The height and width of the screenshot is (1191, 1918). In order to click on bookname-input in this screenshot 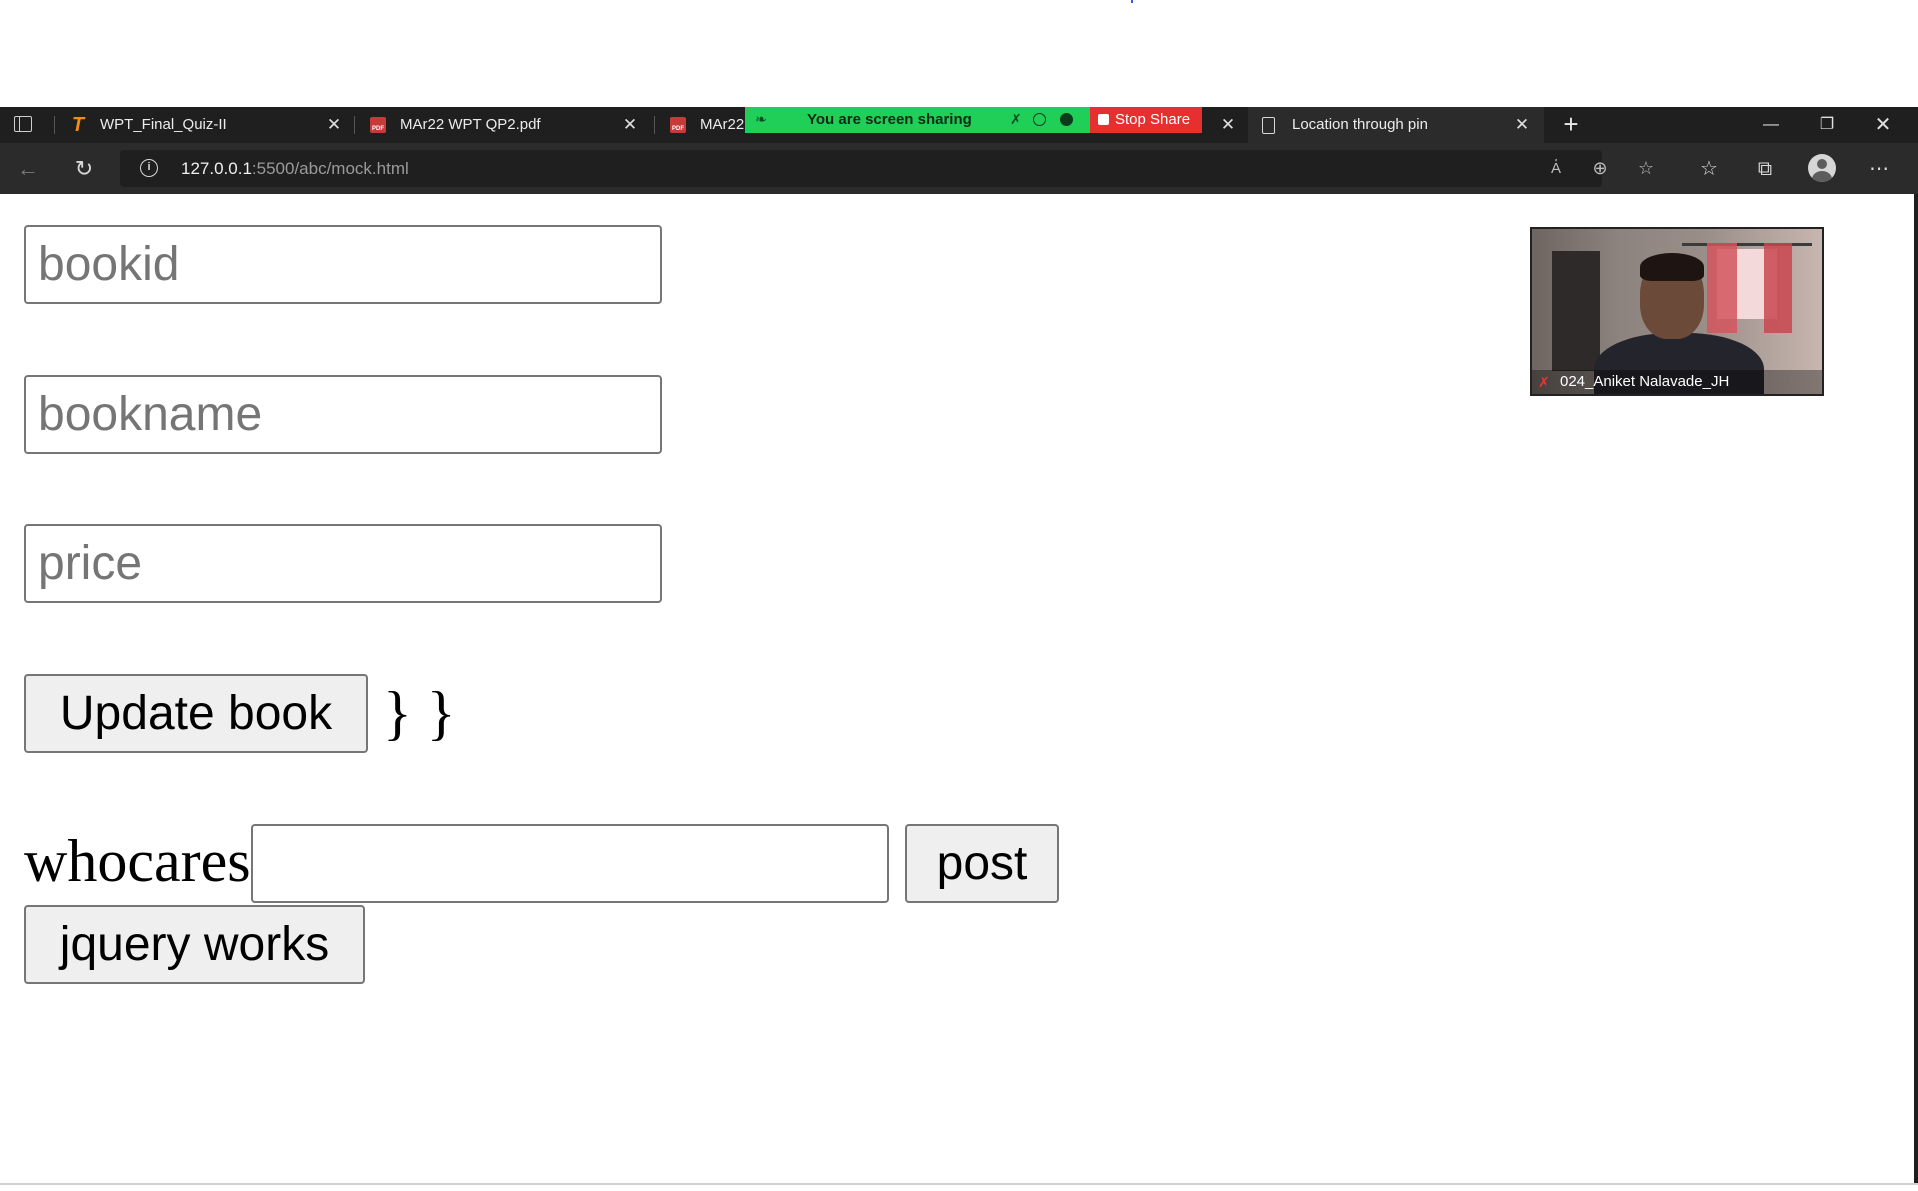, I will do `click(343, 414)`.